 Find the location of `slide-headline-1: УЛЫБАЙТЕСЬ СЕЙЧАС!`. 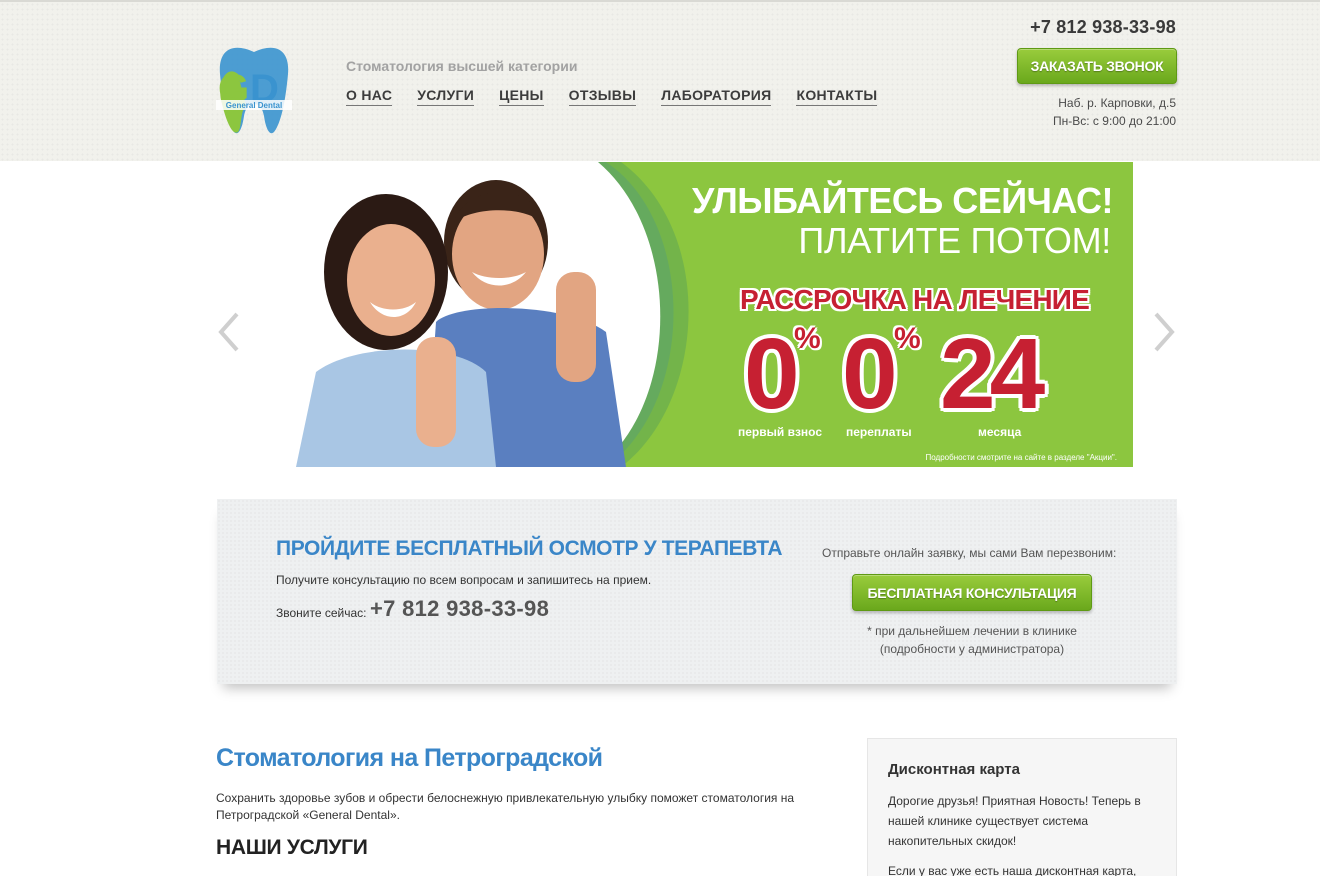

slide-headline-1: УЛЫБАЙТЕСЬ СЕЙЧАС! is located at coordinates (902, 200).